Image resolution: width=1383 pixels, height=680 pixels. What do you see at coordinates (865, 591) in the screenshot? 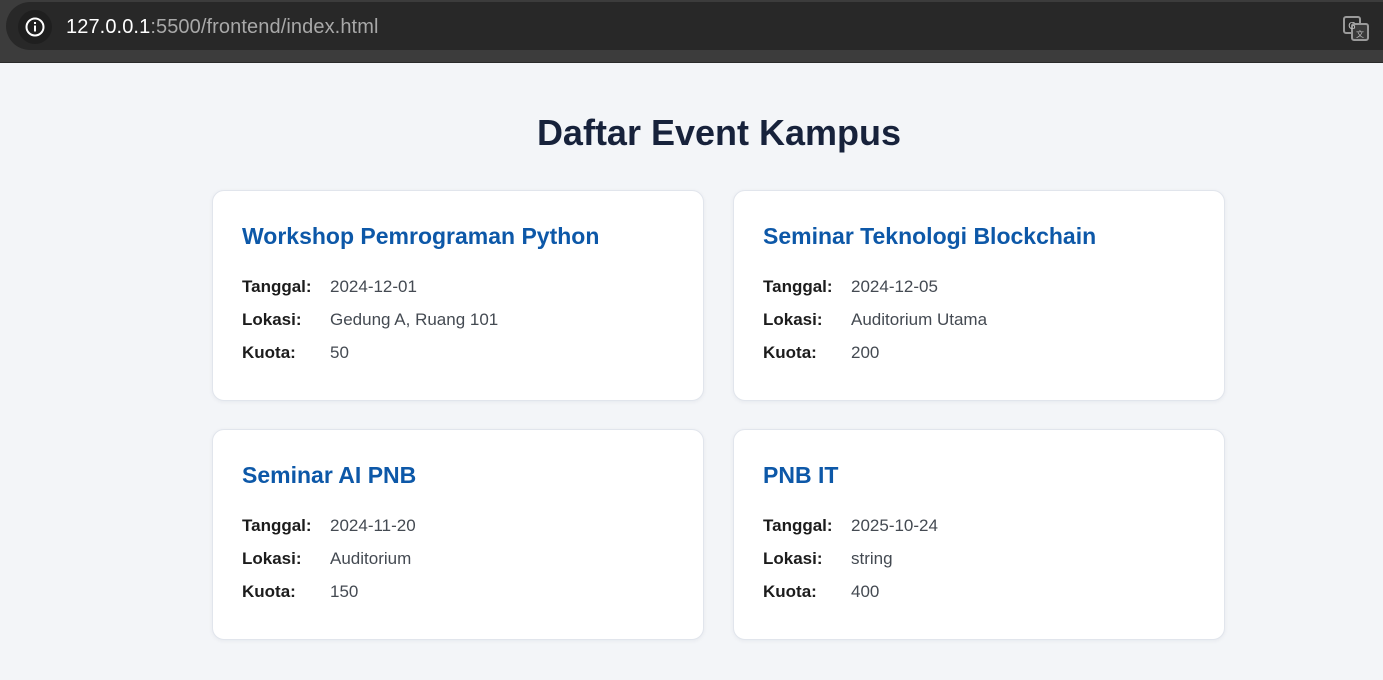
I see `quota-value: 400` at bounding box center [865, 591].